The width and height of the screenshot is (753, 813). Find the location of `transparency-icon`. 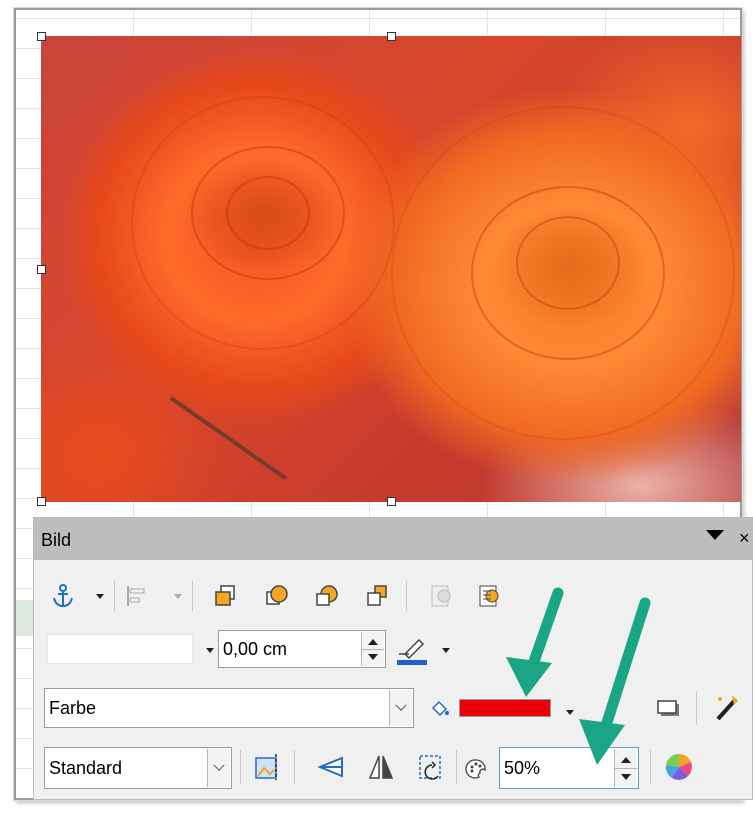

transparency-icon is located at coordinates (476, 769).